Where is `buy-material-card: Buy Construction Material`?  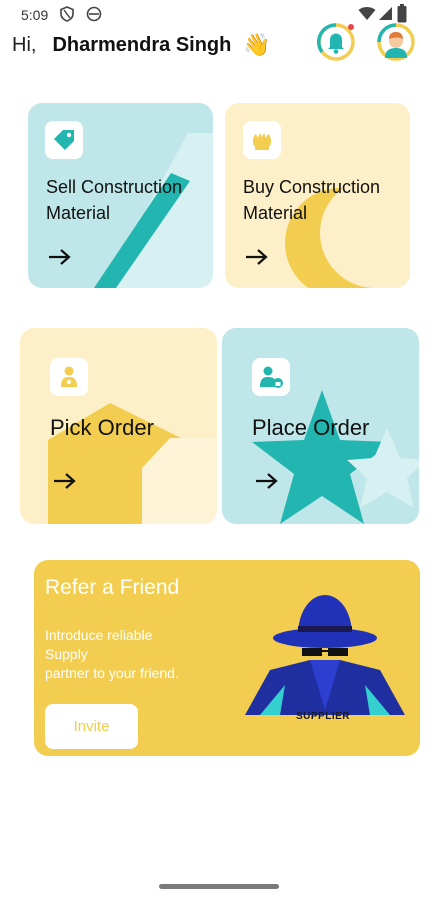
buy-material-card: Buy Construction Material is located at coordinates (317, 195).